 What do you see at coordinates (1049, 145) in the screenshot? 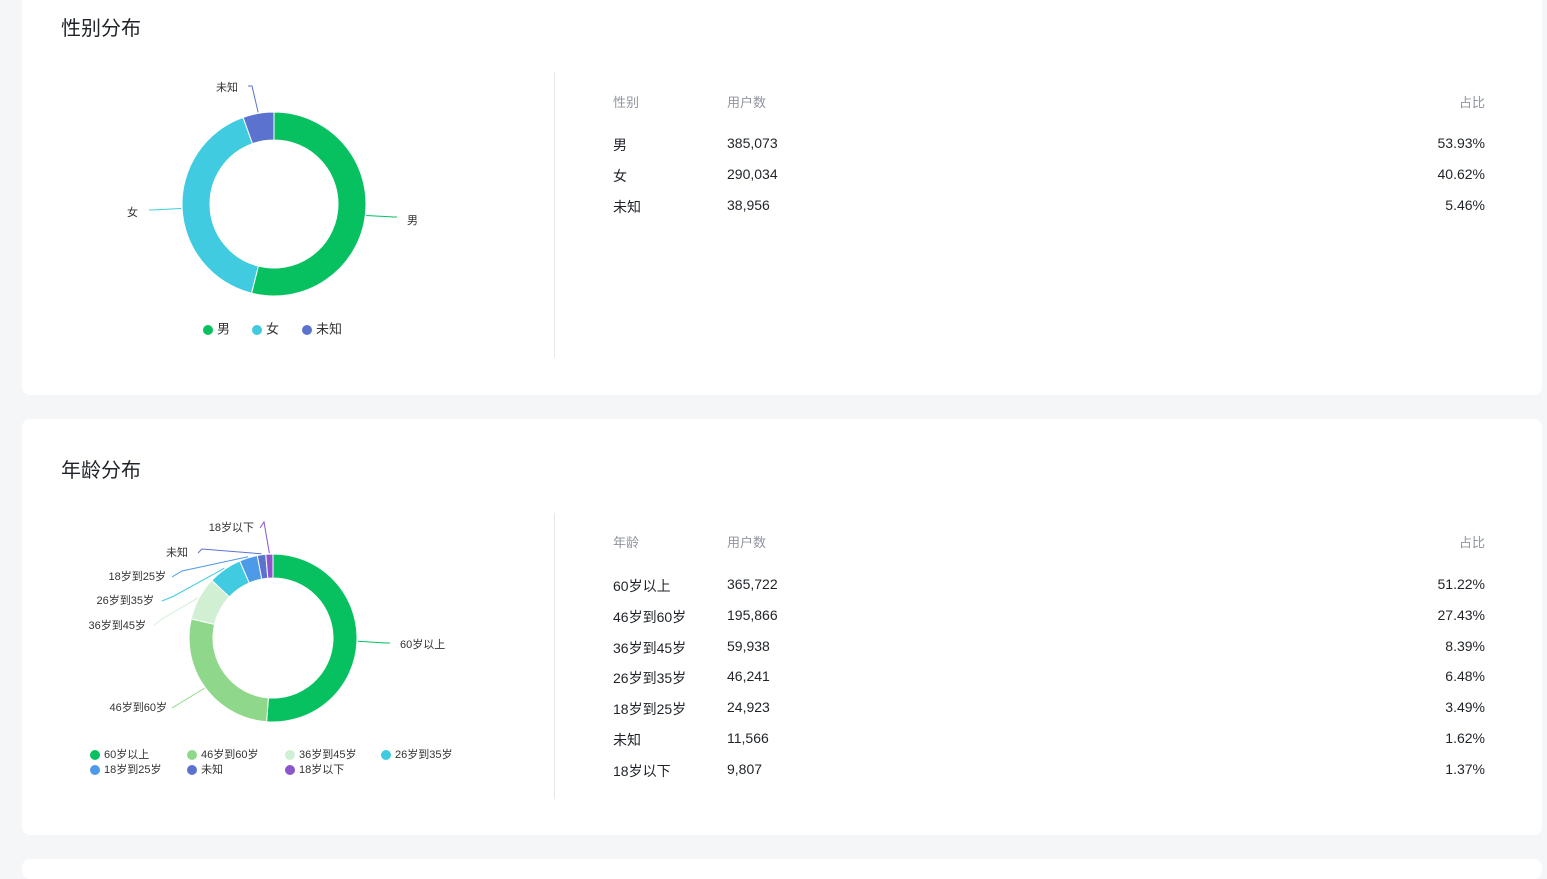
I see `table-row: 男 385,073 53.93%` at bounding box center [1049, 145].